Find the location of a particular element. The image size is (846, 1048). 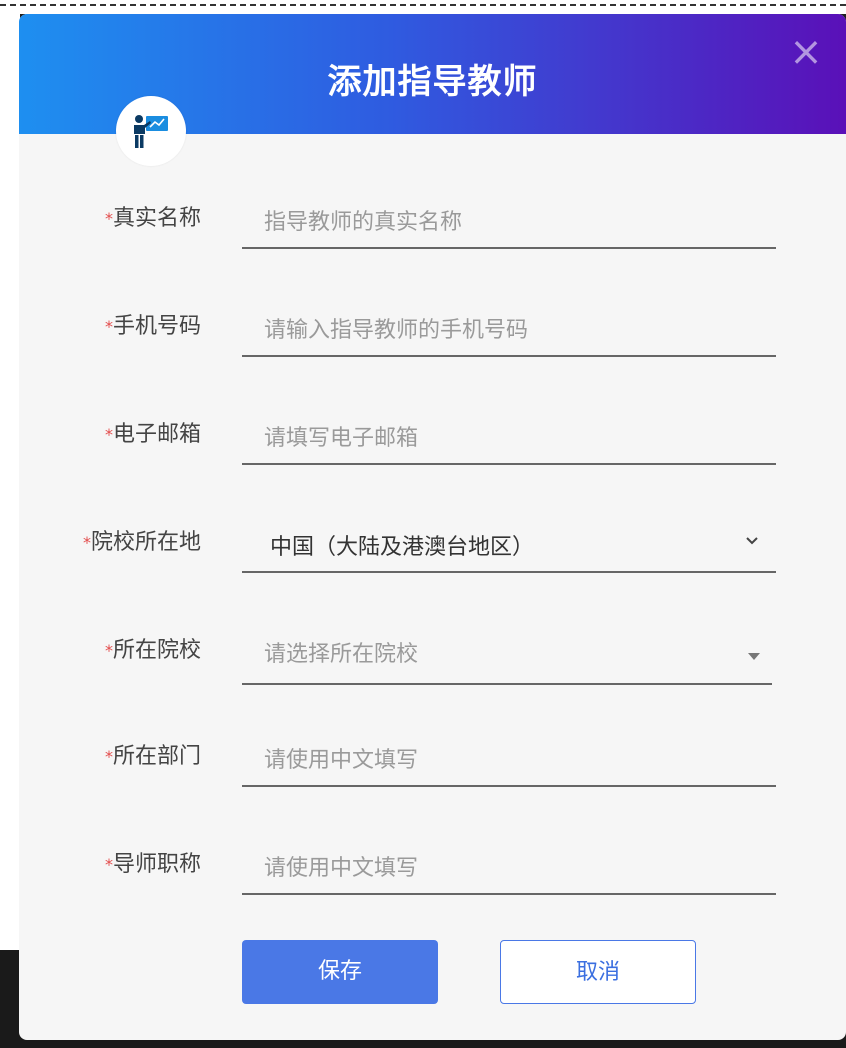

form-row-school: *所在院校 is located at coordinates (432, 661).